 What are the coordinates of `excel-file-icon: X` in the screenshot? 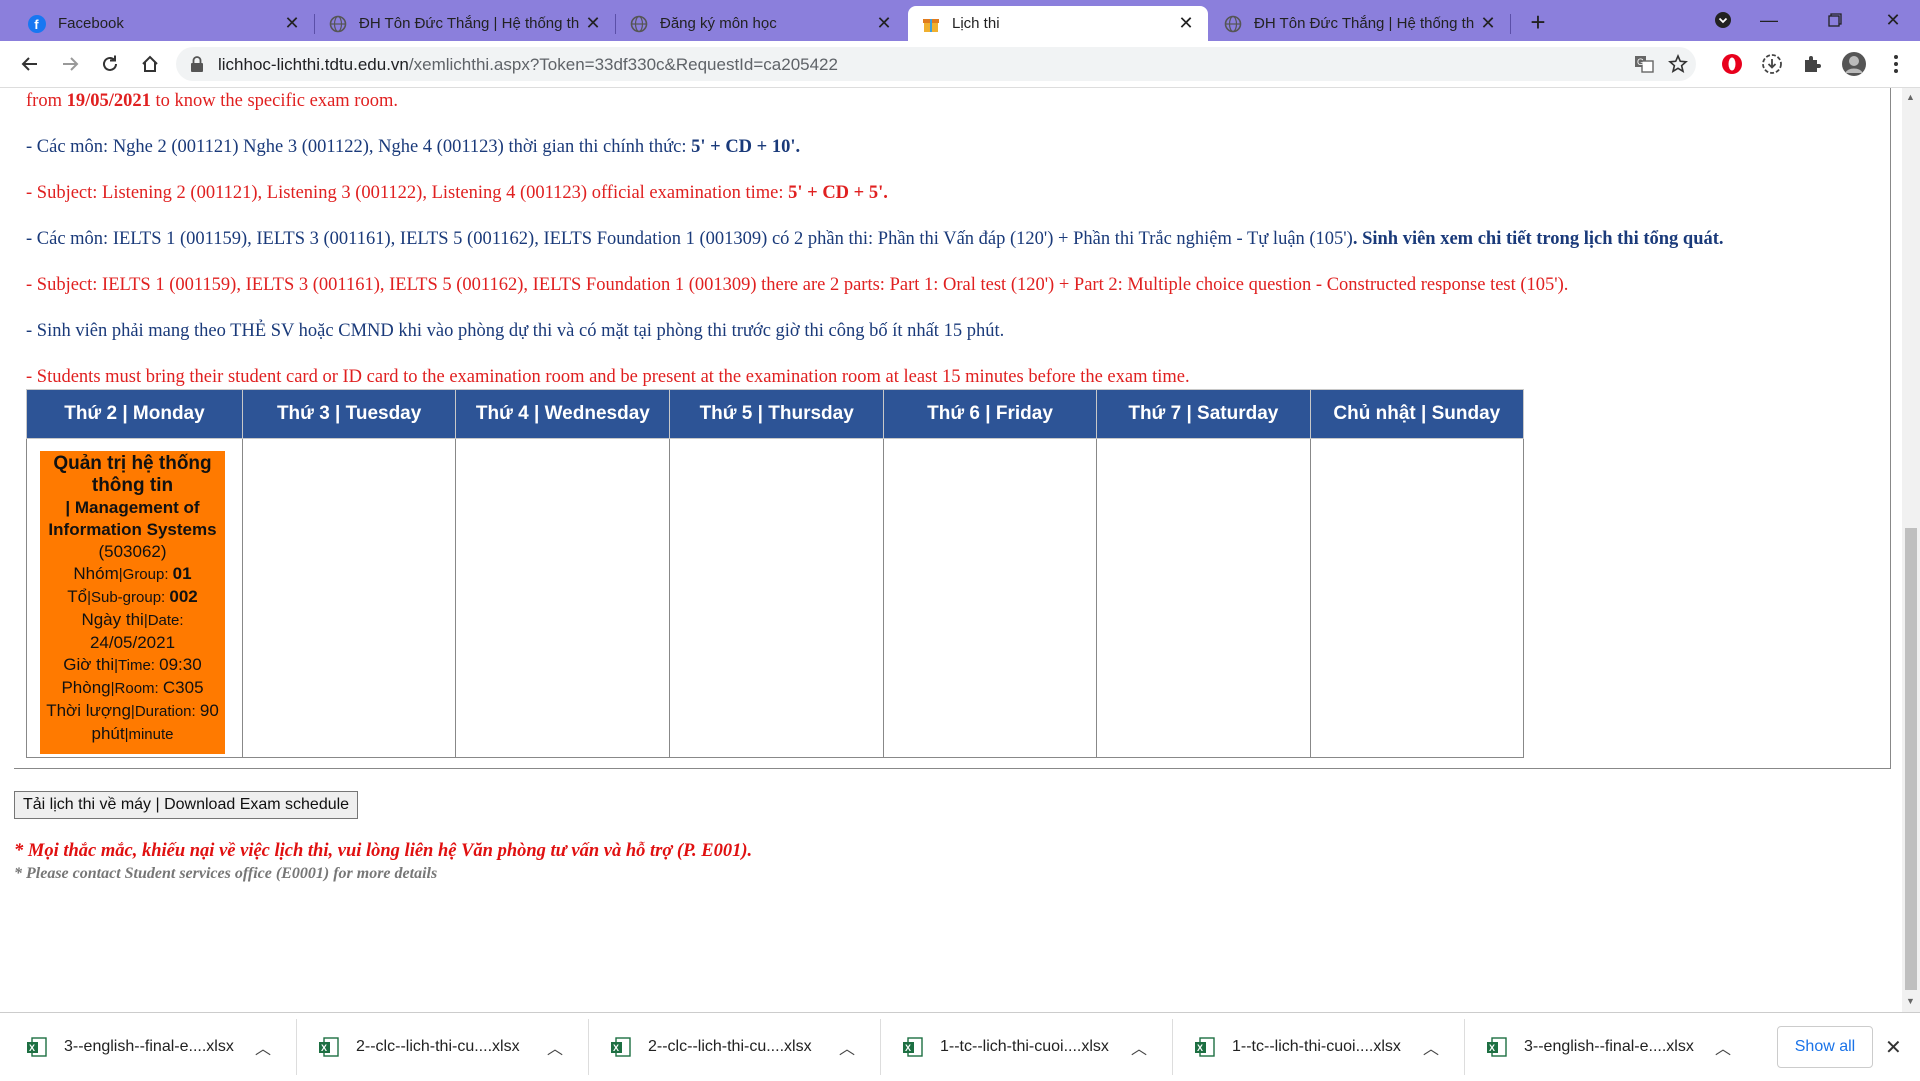 It's located at (621, 1047).